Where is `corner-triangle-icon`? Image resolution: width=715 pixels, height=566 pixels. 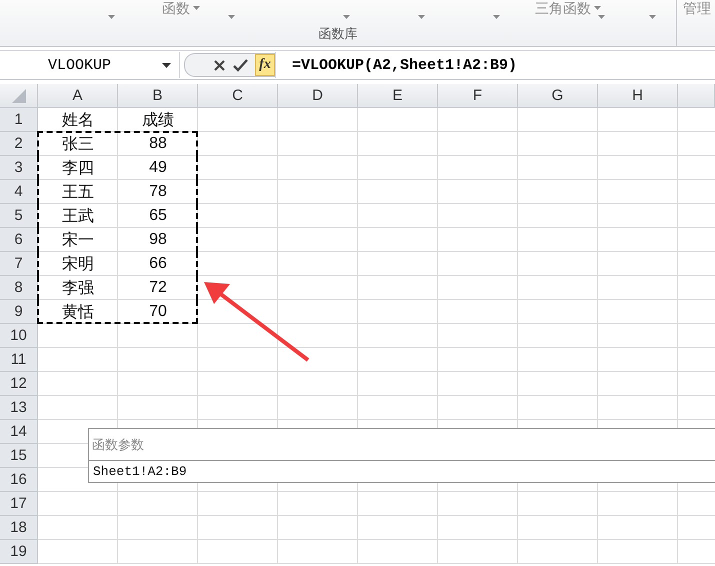
corner-triangle-icon is located at coordinates (19, 95).